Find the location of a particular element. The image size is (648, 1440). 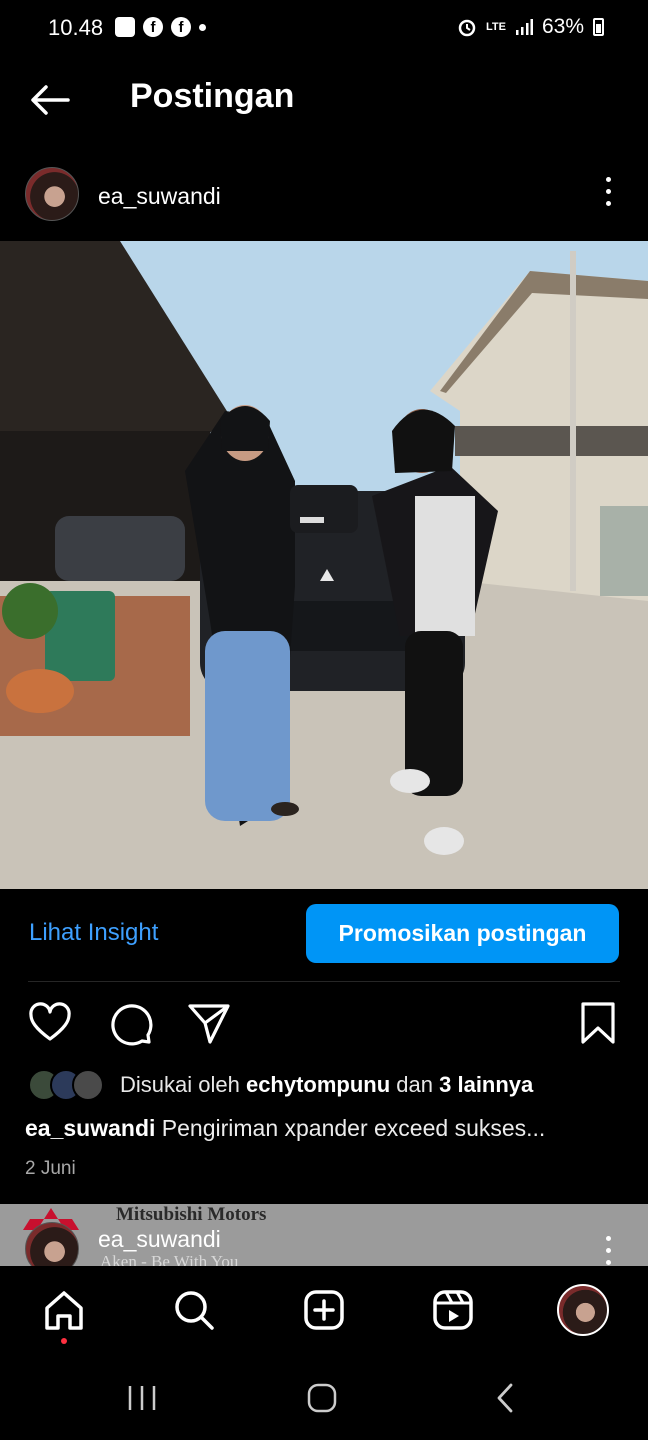

divider is located at coordinates (324, 981).